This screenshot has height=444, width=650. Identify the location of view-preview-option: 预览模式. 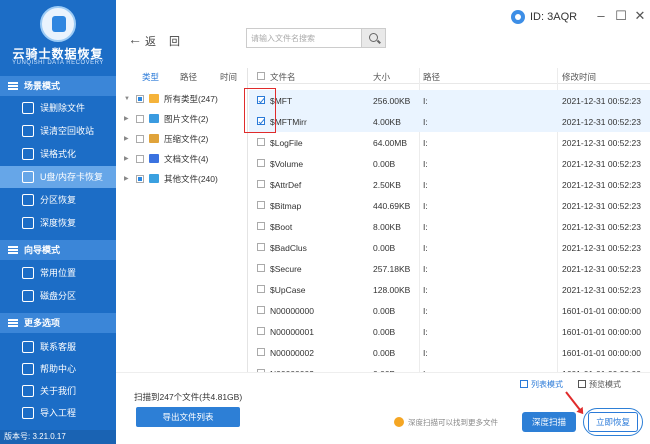
(605, 384).